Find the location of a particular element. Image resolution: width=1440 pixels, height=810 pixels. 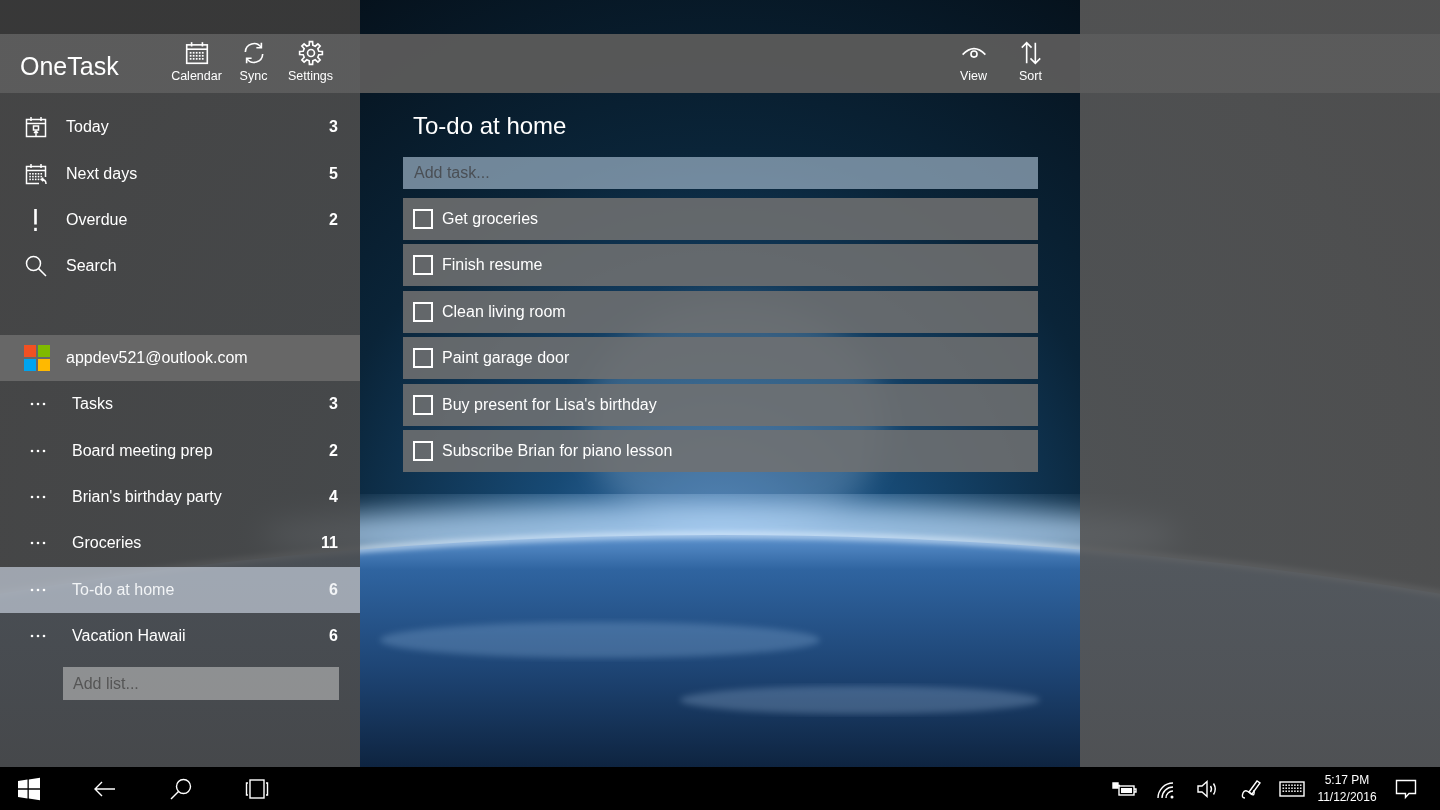

item-count: 11 is located at coordinates (329, 543).